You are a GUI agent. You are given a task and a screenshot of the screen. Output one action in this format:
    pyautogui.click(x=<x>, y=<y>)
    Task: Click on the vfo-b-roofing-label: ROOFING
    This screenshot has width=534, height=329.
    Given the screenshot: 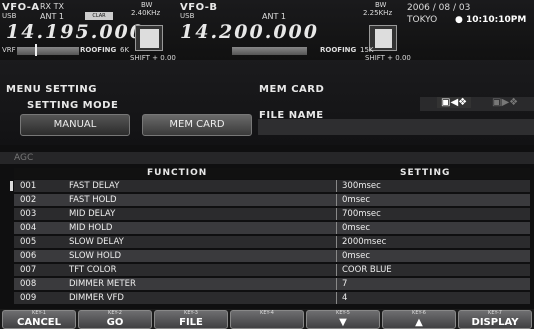 What is the action you would take?
    pyautogui.click(x=338, y=50)
    